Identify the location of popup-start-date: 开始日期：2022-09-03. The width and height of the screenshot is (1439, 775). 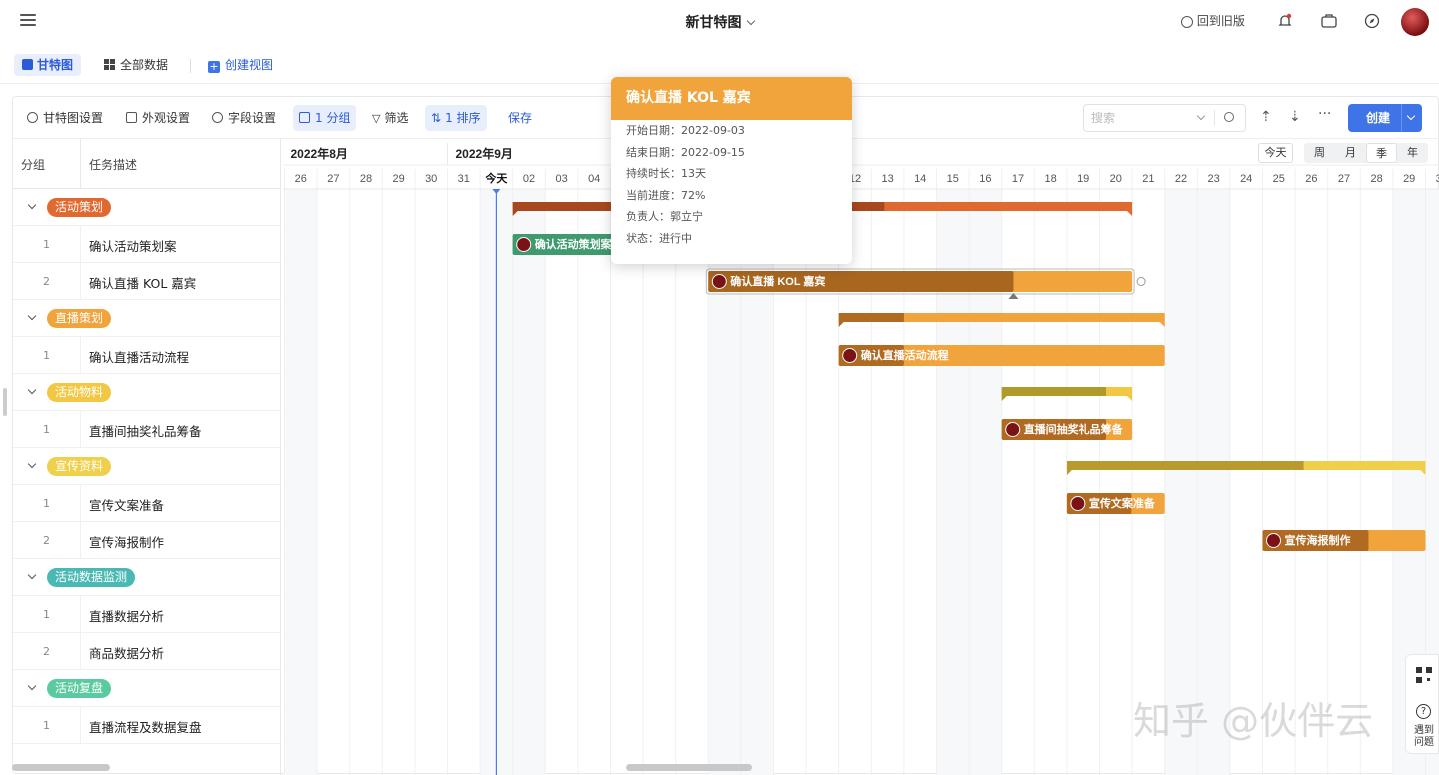
(731, 131).